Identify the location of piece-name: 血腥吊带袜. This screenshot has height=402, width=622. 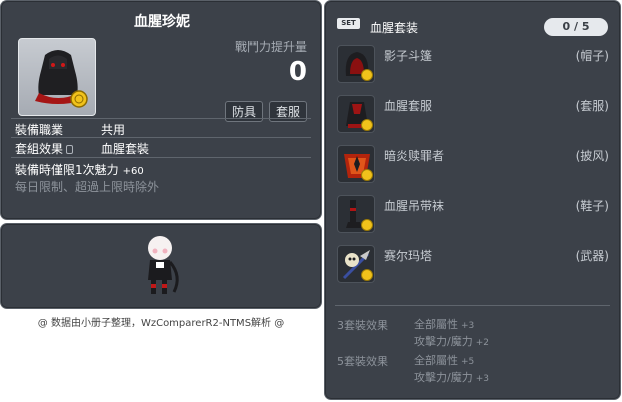
(414, 206).